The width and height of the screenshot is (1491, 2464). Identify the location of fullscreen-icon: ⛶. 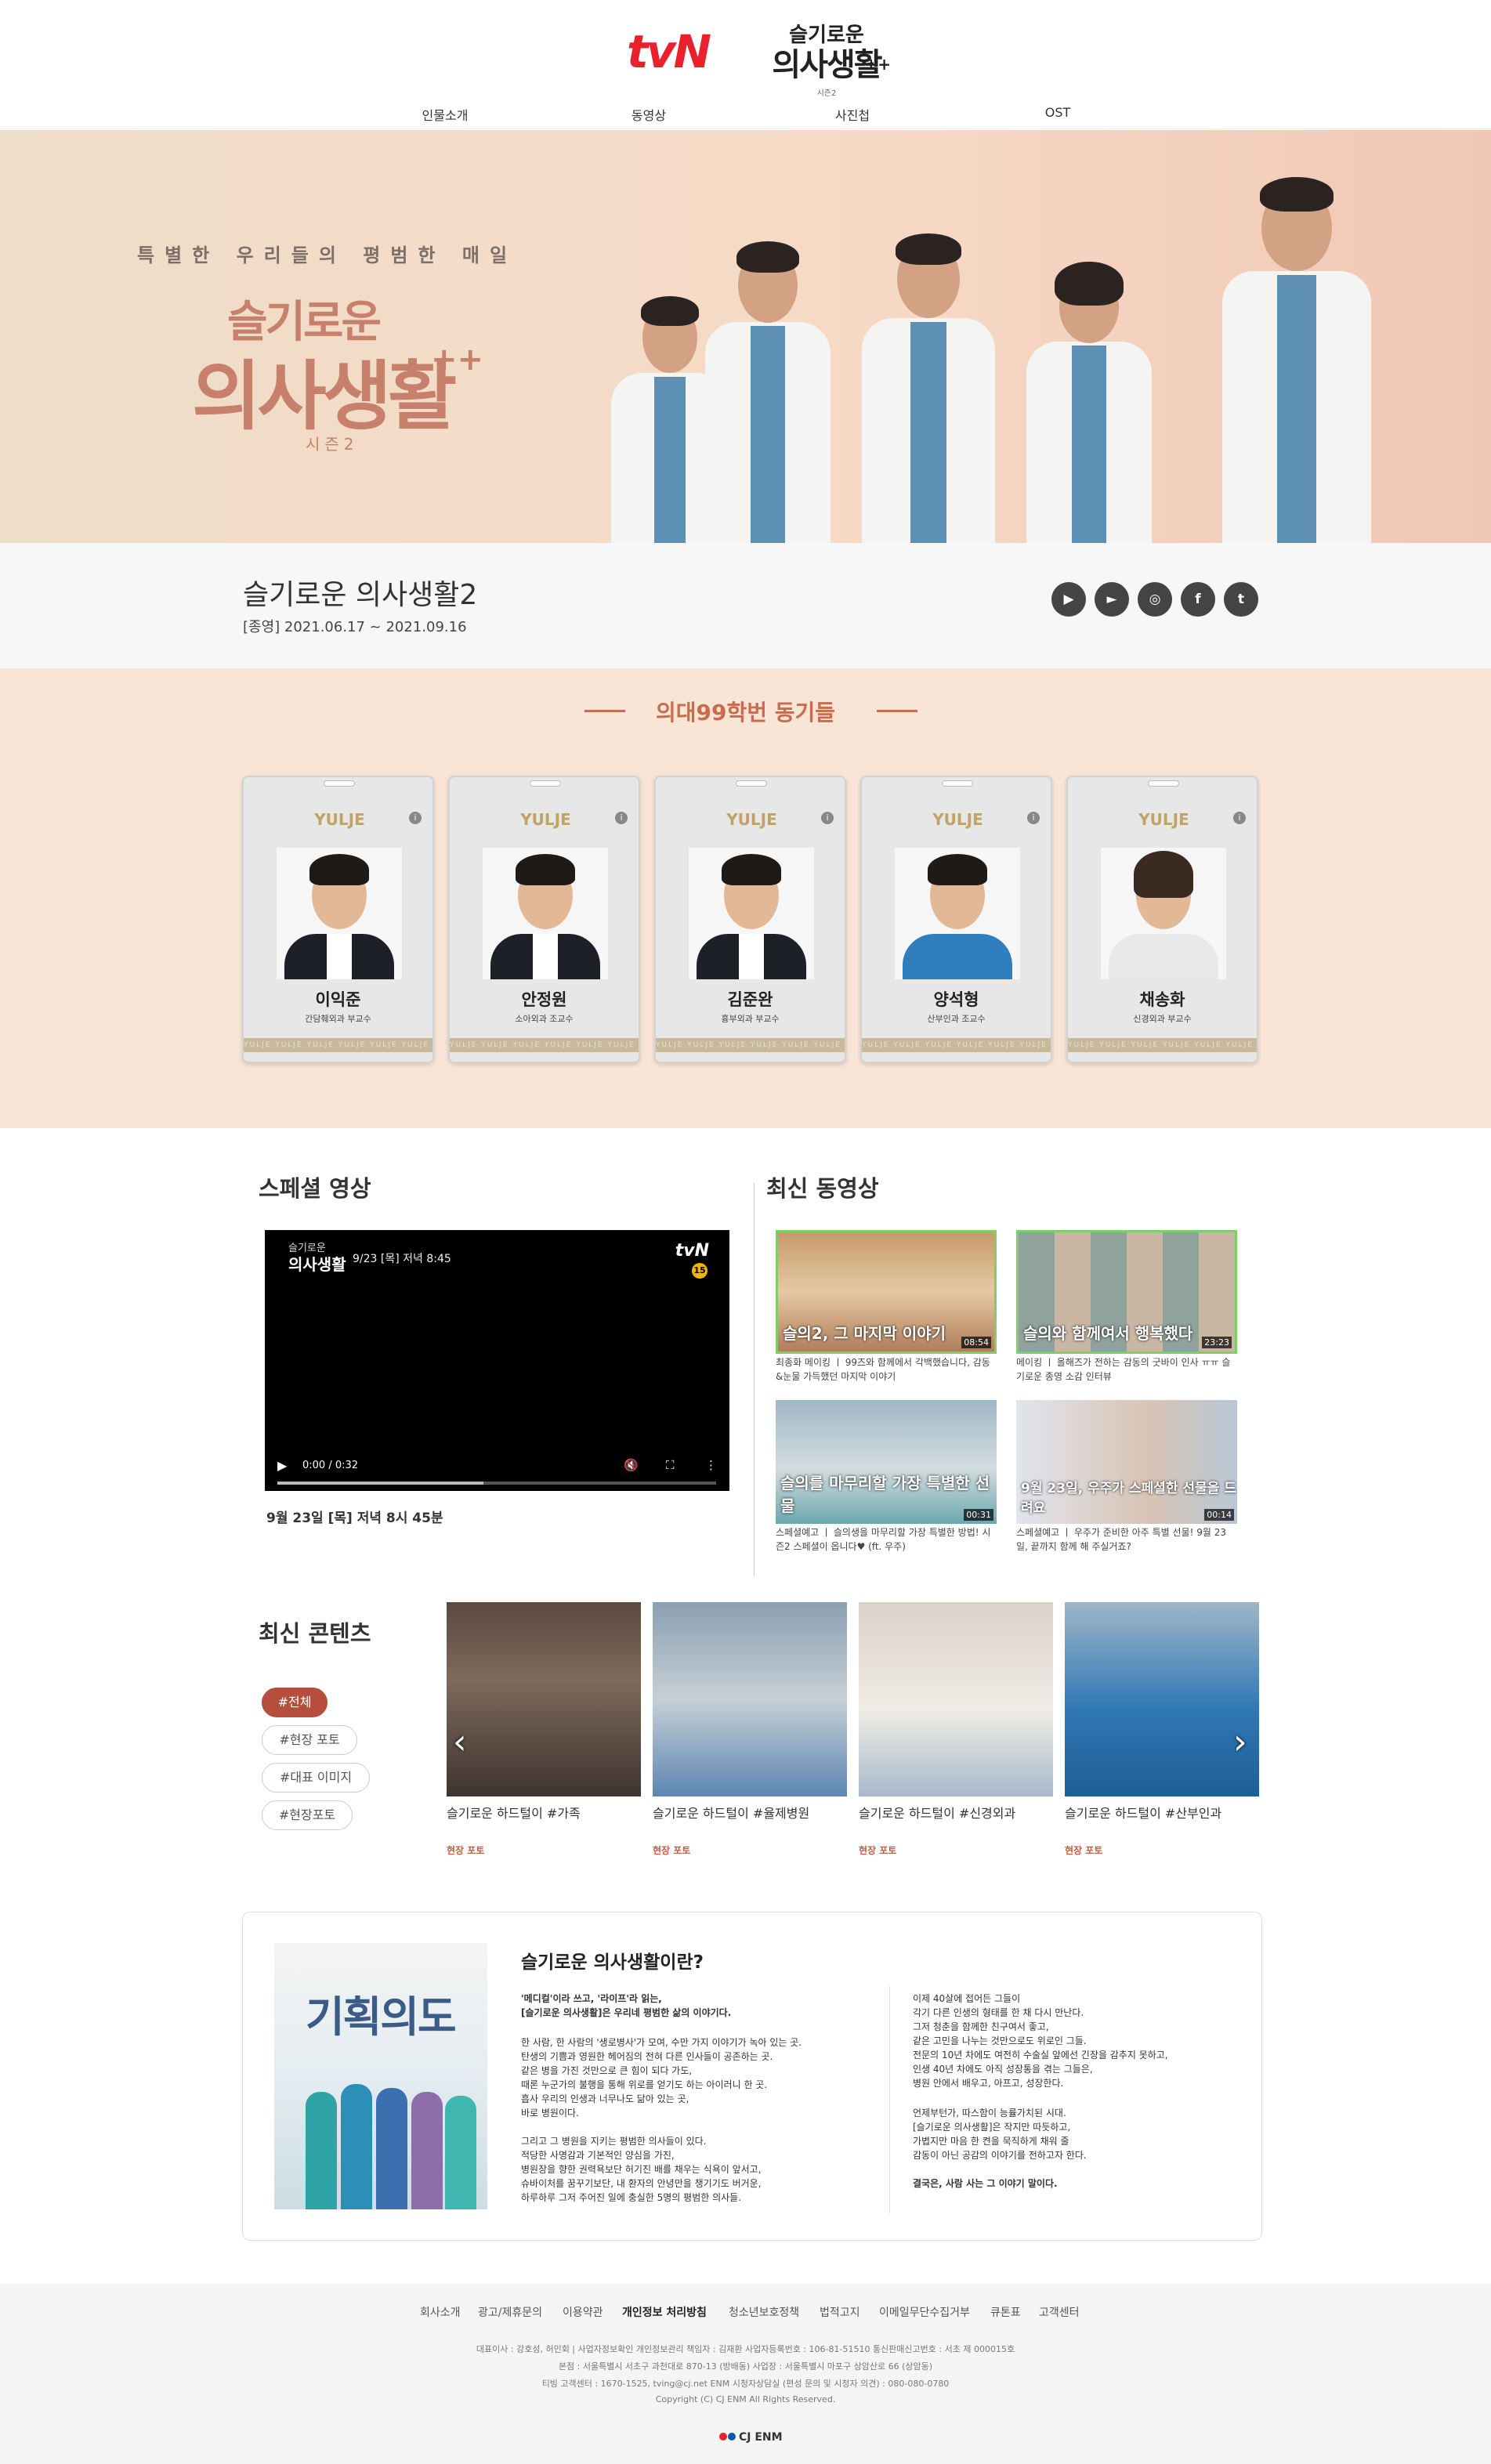
(670, 1465).